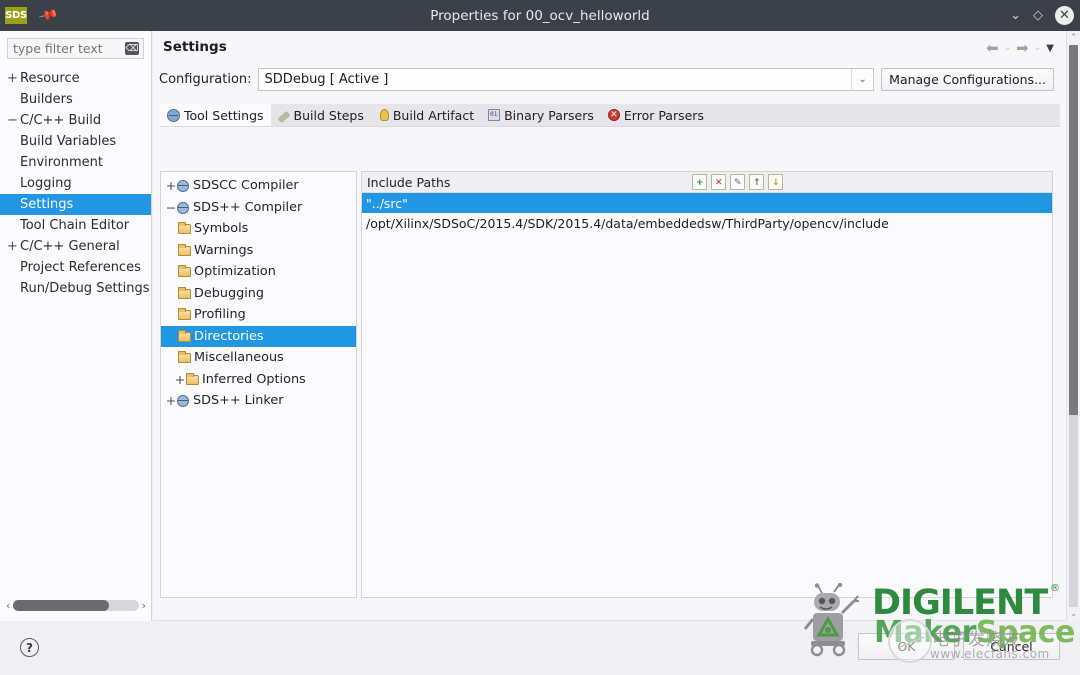 This screenshot has height=675, width=1080. I want to click on ok-button: OK, so click(906, 646).